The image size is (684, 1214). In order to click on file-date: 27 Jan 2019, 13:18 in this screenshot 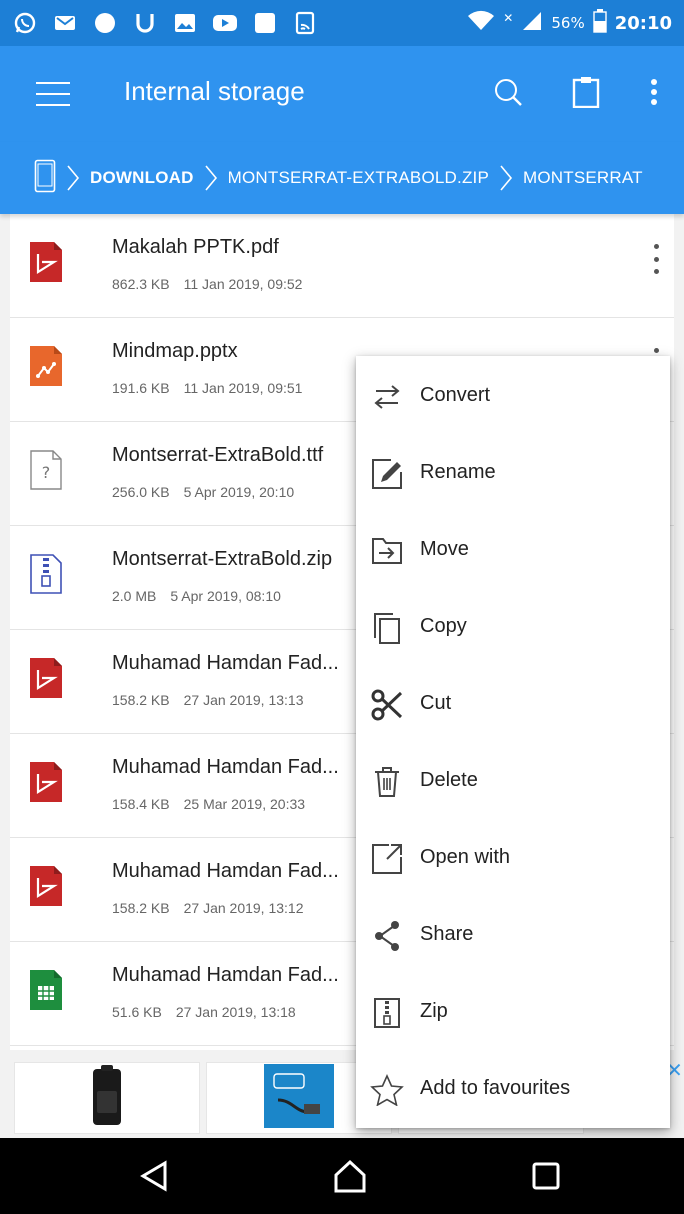, I will do `click(235, 1012)`.